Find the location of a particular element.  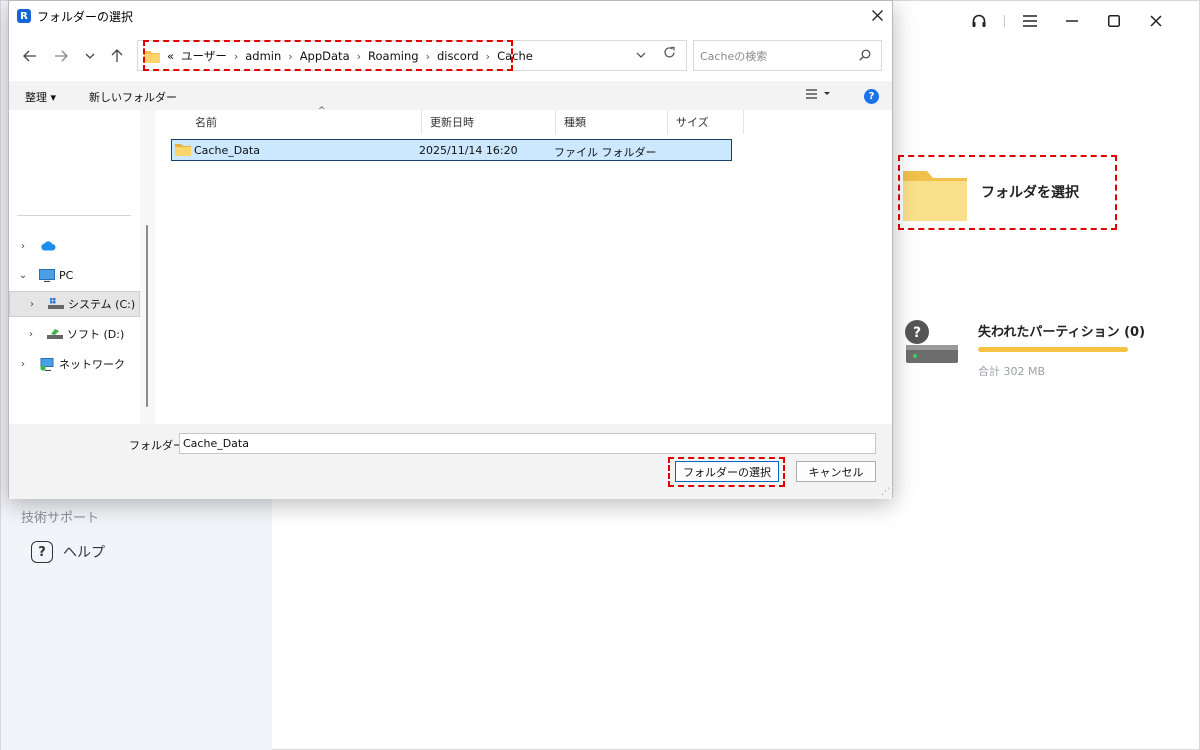

arrow-right-icon is located at coordinates (61, 56).